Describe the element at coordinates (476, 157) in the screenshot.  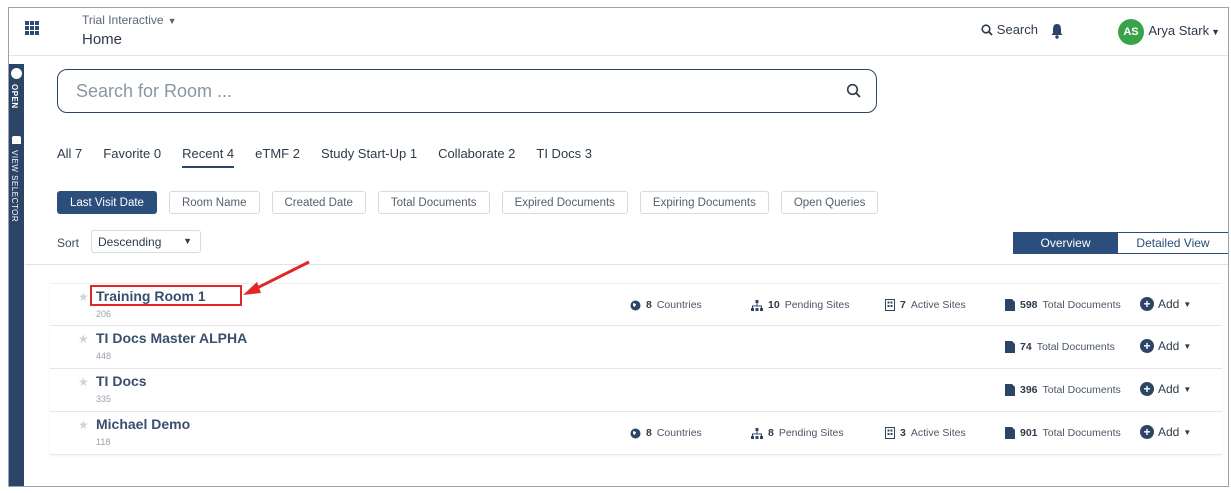
I see `tab-collaborate: Collaborate 2` at that location.